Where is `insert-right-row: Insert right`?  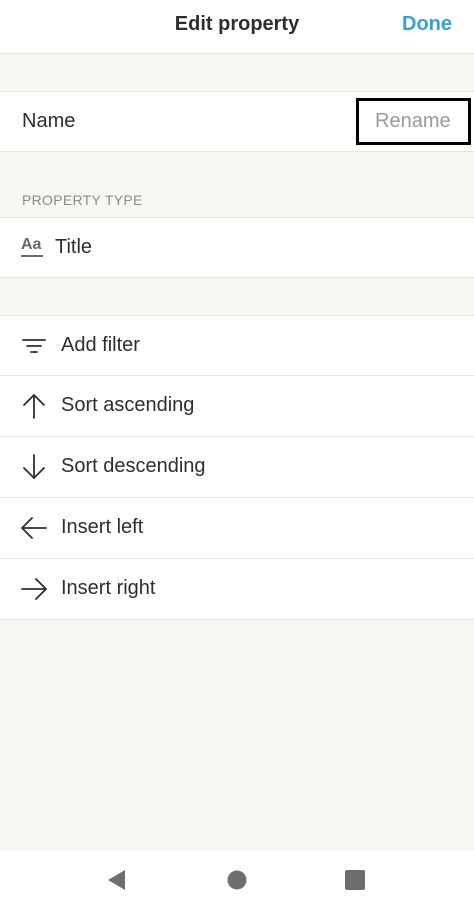
insert-right-row: Insert right is located at coordinates (237, 589).